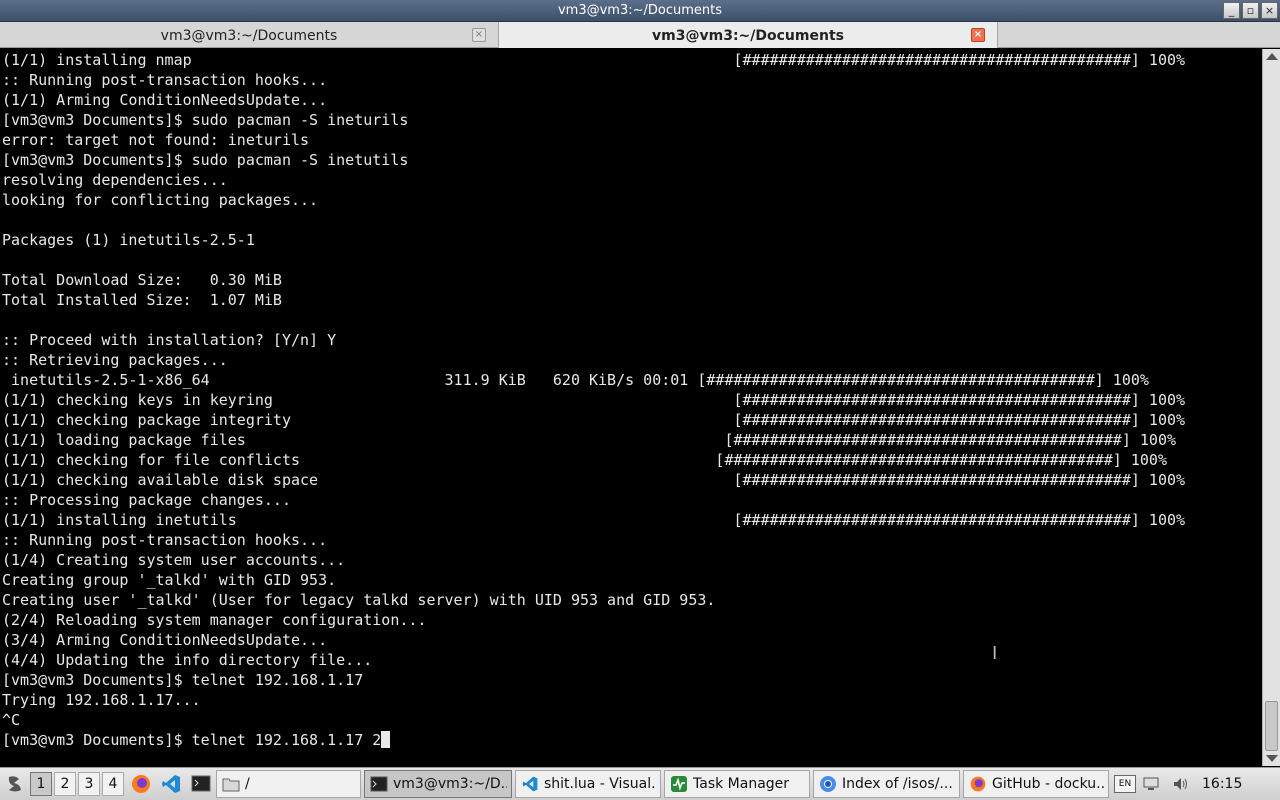  What do you see at coordinates (231, 784) in the screenshot?
I see `folder-icon` at bounding box center [231, 784].